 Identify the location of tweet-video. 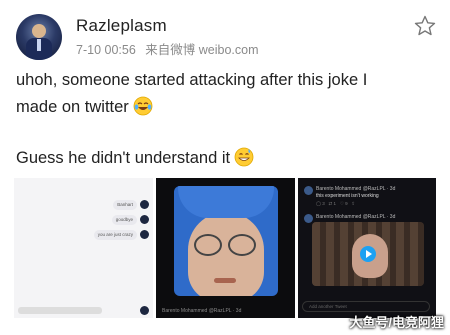
(368, 254).